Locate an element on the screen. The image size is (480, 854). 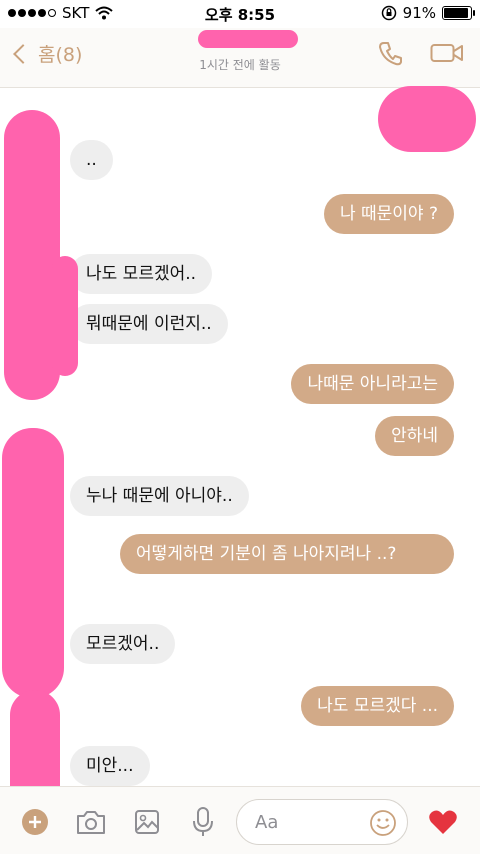
outgoing-message: 어떻게하면 기분이 좀 나아지려나 ..? is located at coordinates (287, 554).